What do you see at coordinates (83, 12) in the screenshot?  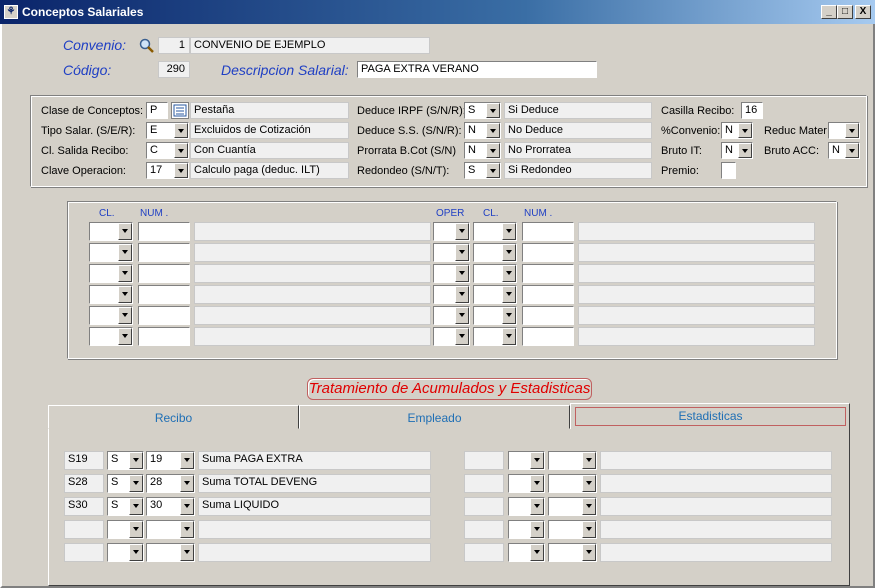 I see `window-title: Conceptos Salariales` at bounding box center [83, 12].